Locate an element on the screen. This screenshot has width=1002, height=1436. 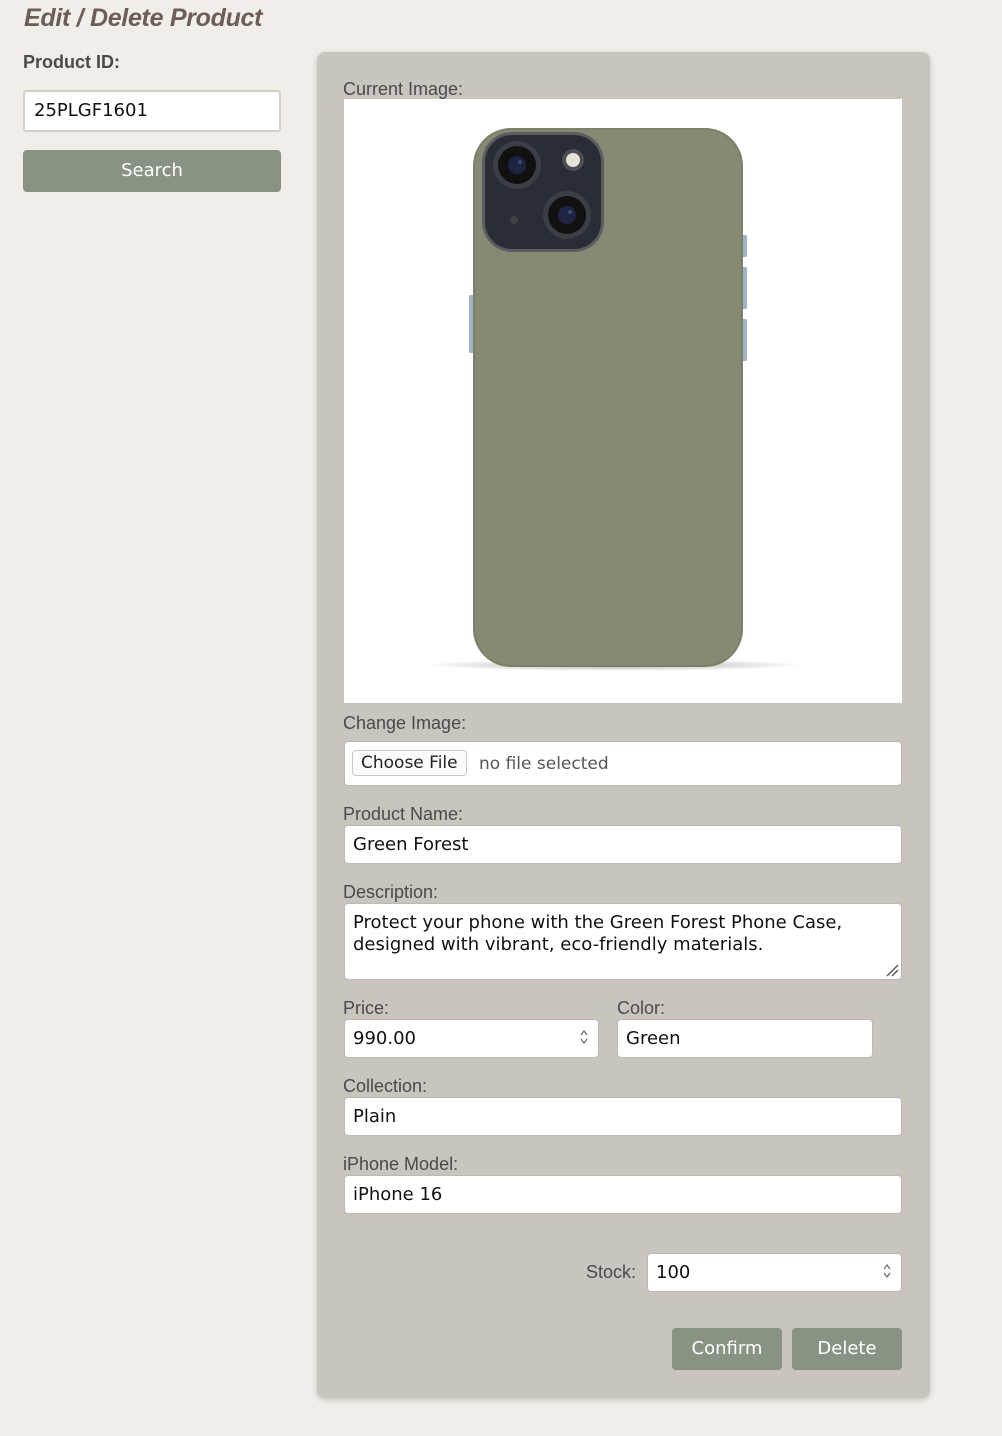
product-id-label: Product ID: is located at coordinates (71, 62).